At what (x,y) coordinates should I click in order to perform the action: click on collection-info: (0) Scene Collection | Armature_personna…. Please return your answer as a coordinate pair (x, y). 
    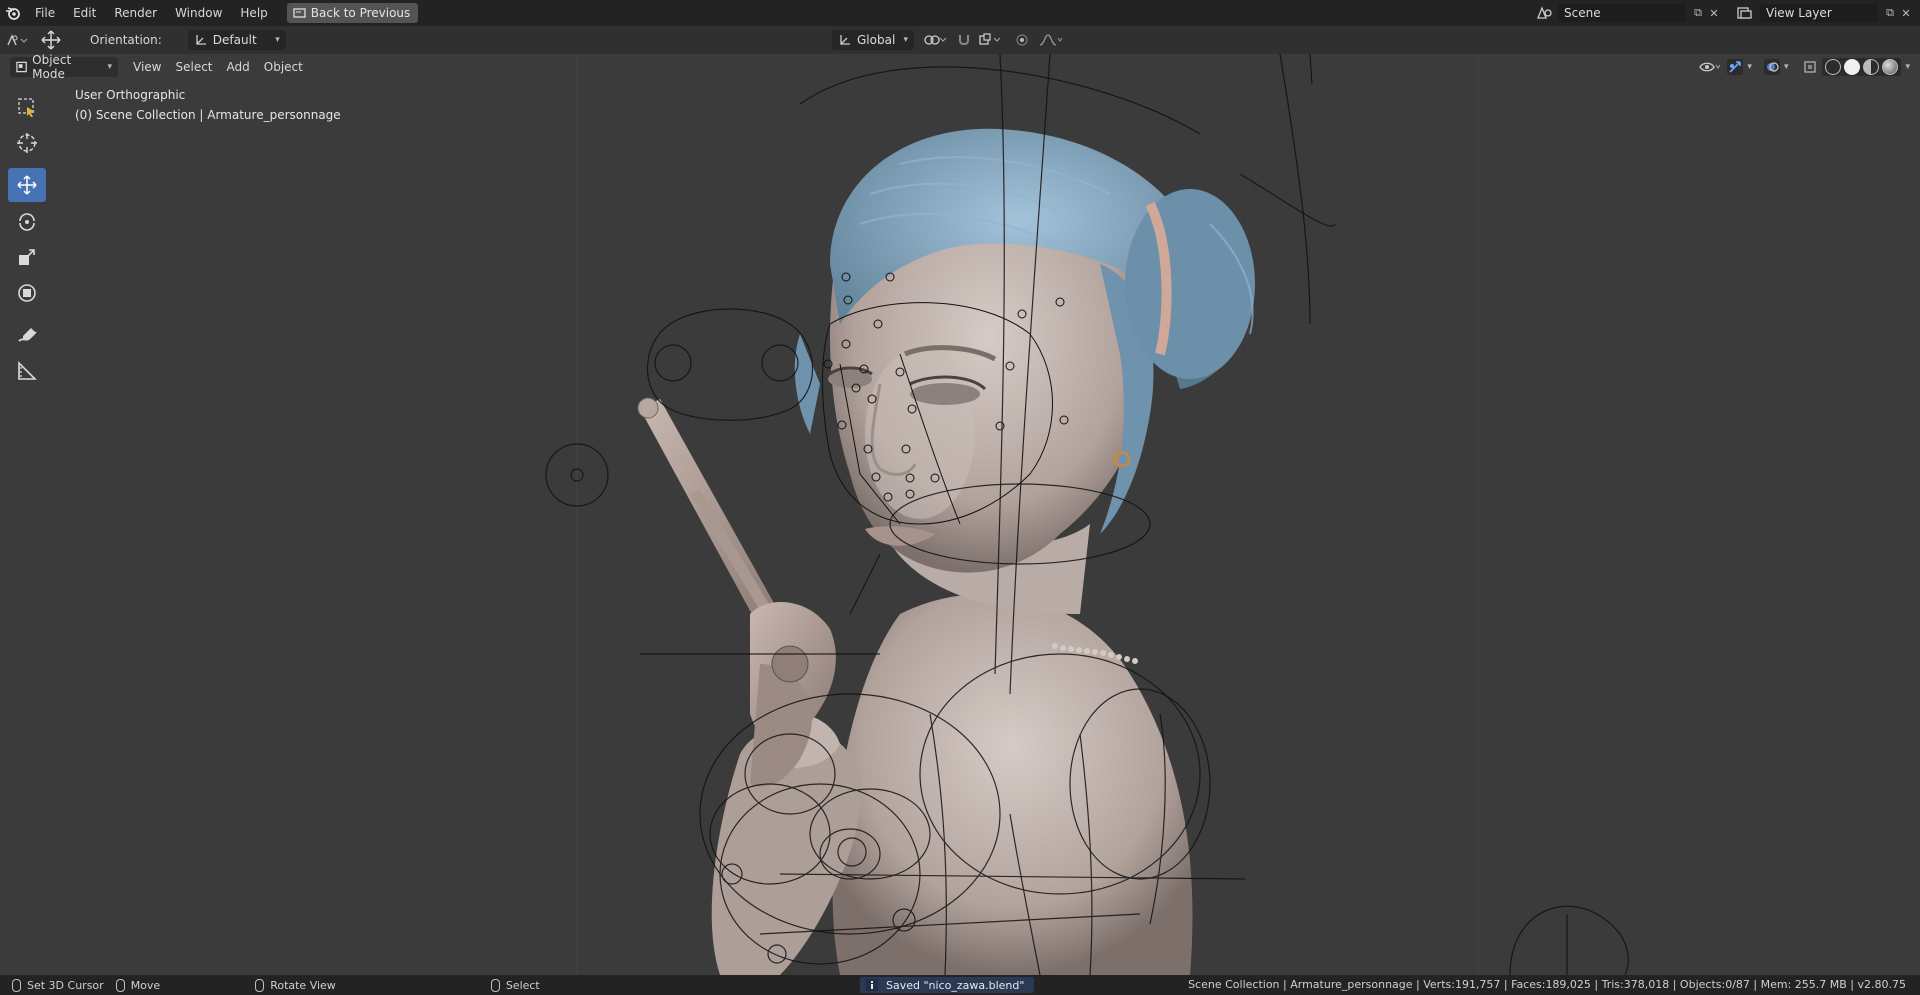
    Looking at the image, I should click on (208, 115).